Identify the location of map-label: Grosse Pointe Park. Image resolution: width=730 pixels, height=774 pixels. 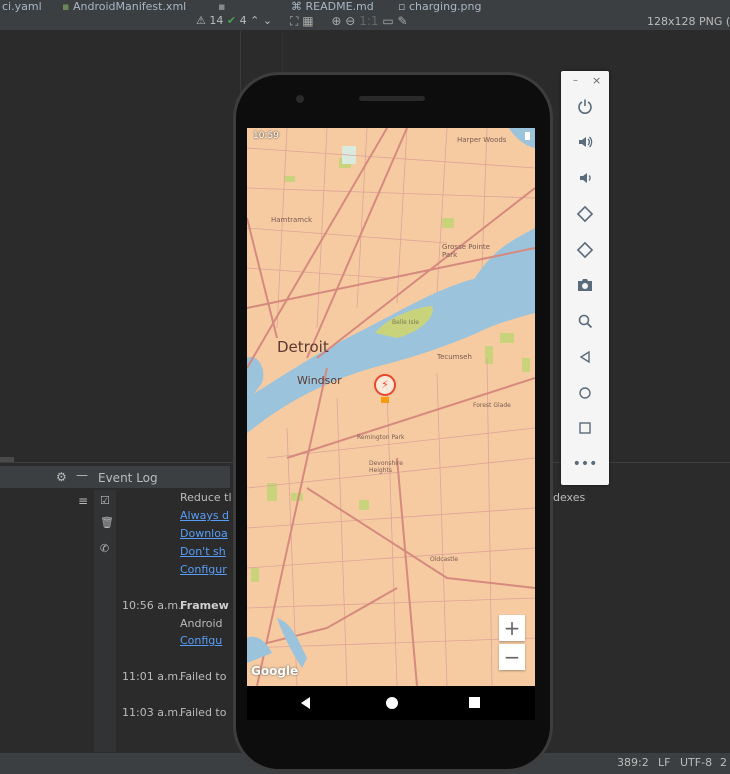
(466, 251).